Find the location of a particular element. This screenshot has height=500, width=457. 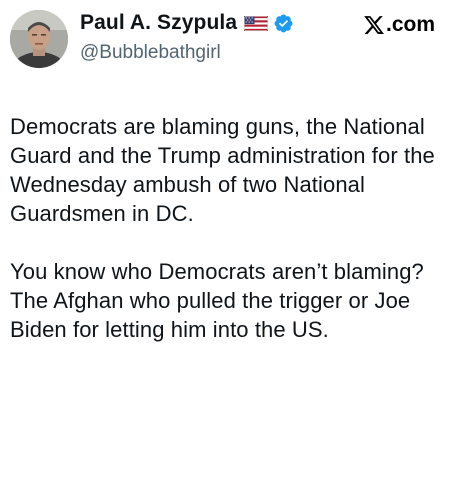

name-row: Paul A. Szypula is located at coordinates (220, 23).